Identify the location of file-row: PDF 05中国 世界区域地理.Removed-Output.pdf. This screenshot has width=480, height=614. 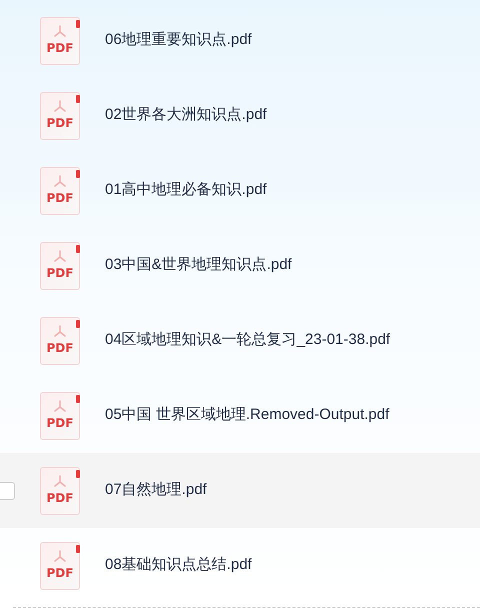
(240, 415).